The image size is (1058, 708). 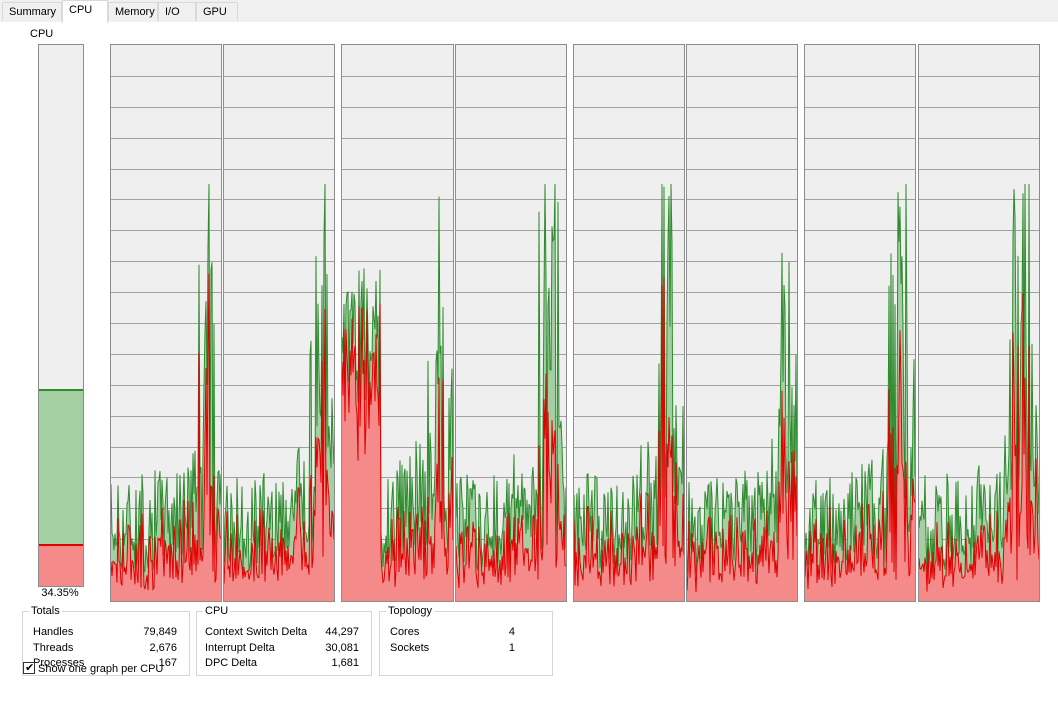 What do you see at coordinates (32, 11) in the screenshot?
I see `tab-summary: Summary` at bounding box center [32, 11].